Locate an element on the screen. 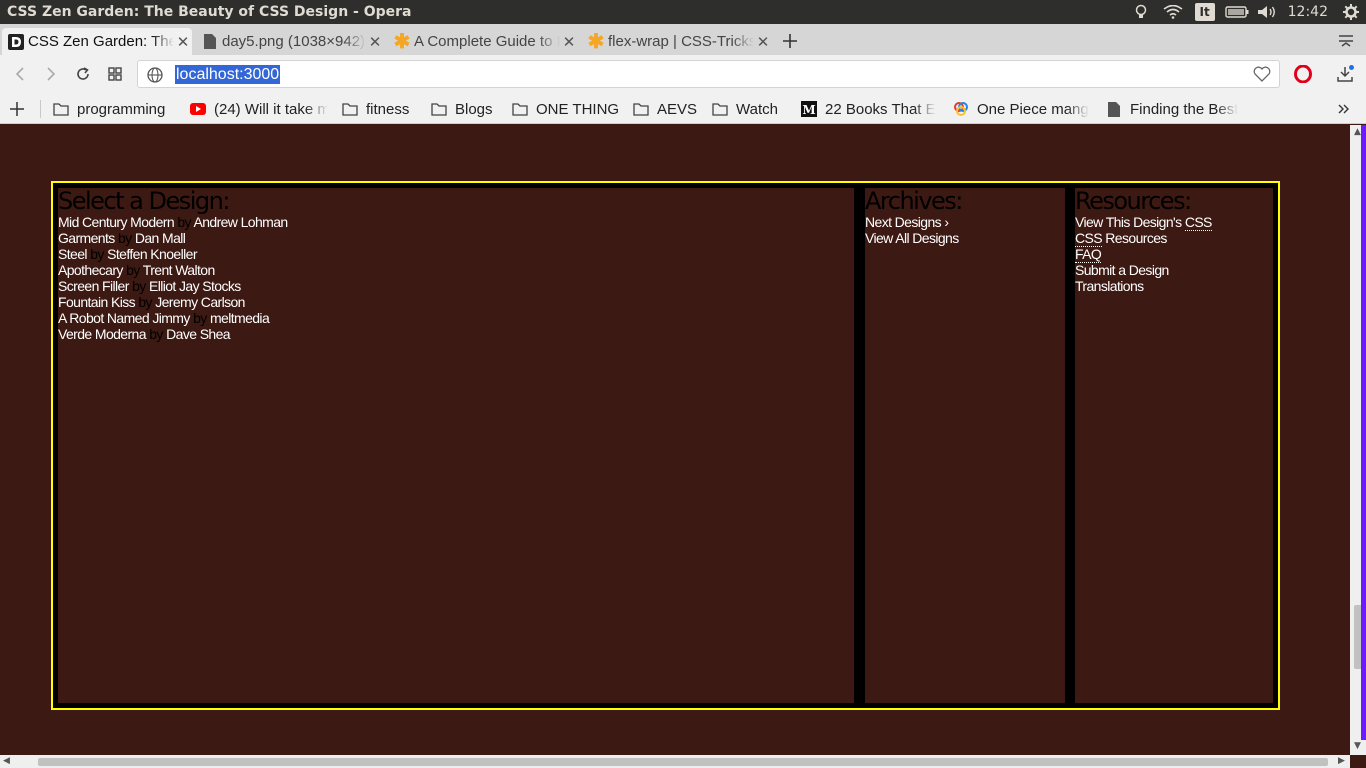 This screenshot has height=768, width=1366. bookmark-one-piece: One Piece mang is located at coordinates (1021, 109).